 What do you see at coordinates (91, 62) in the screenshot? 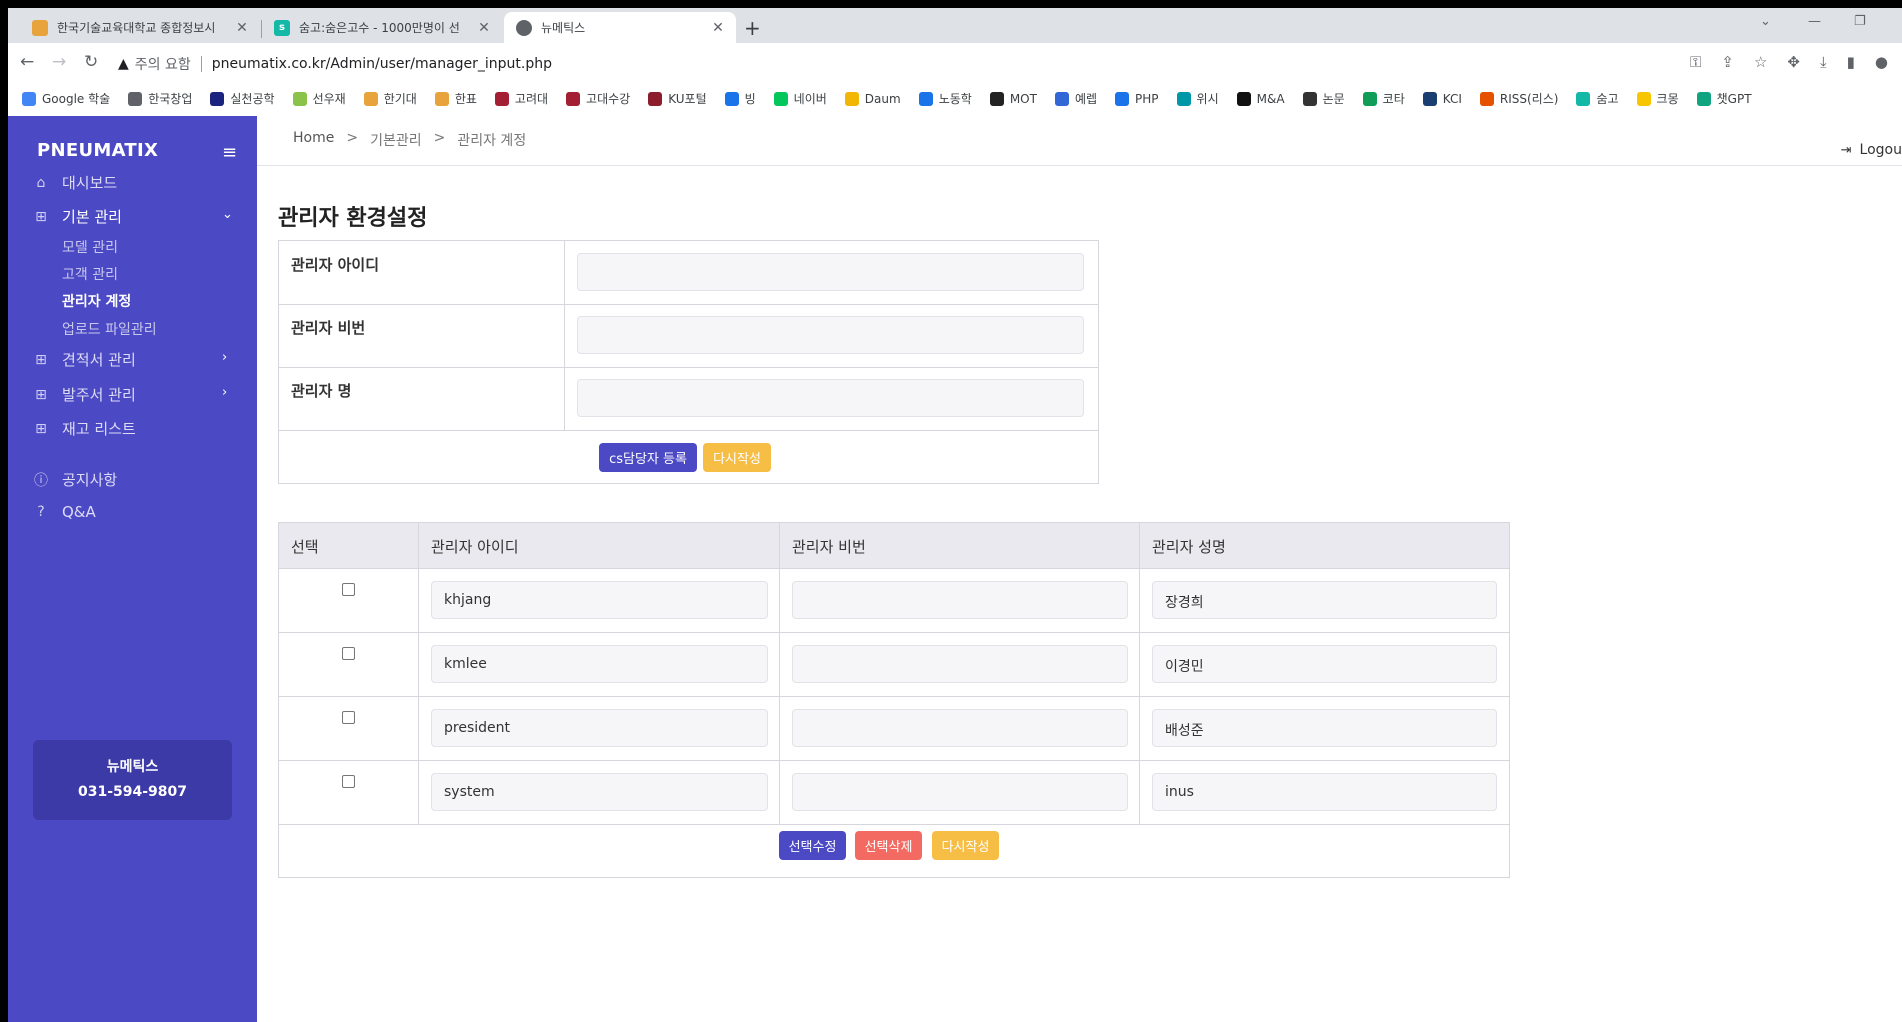
I see `reload-icon: ↻` at bounding box center [91, 62].